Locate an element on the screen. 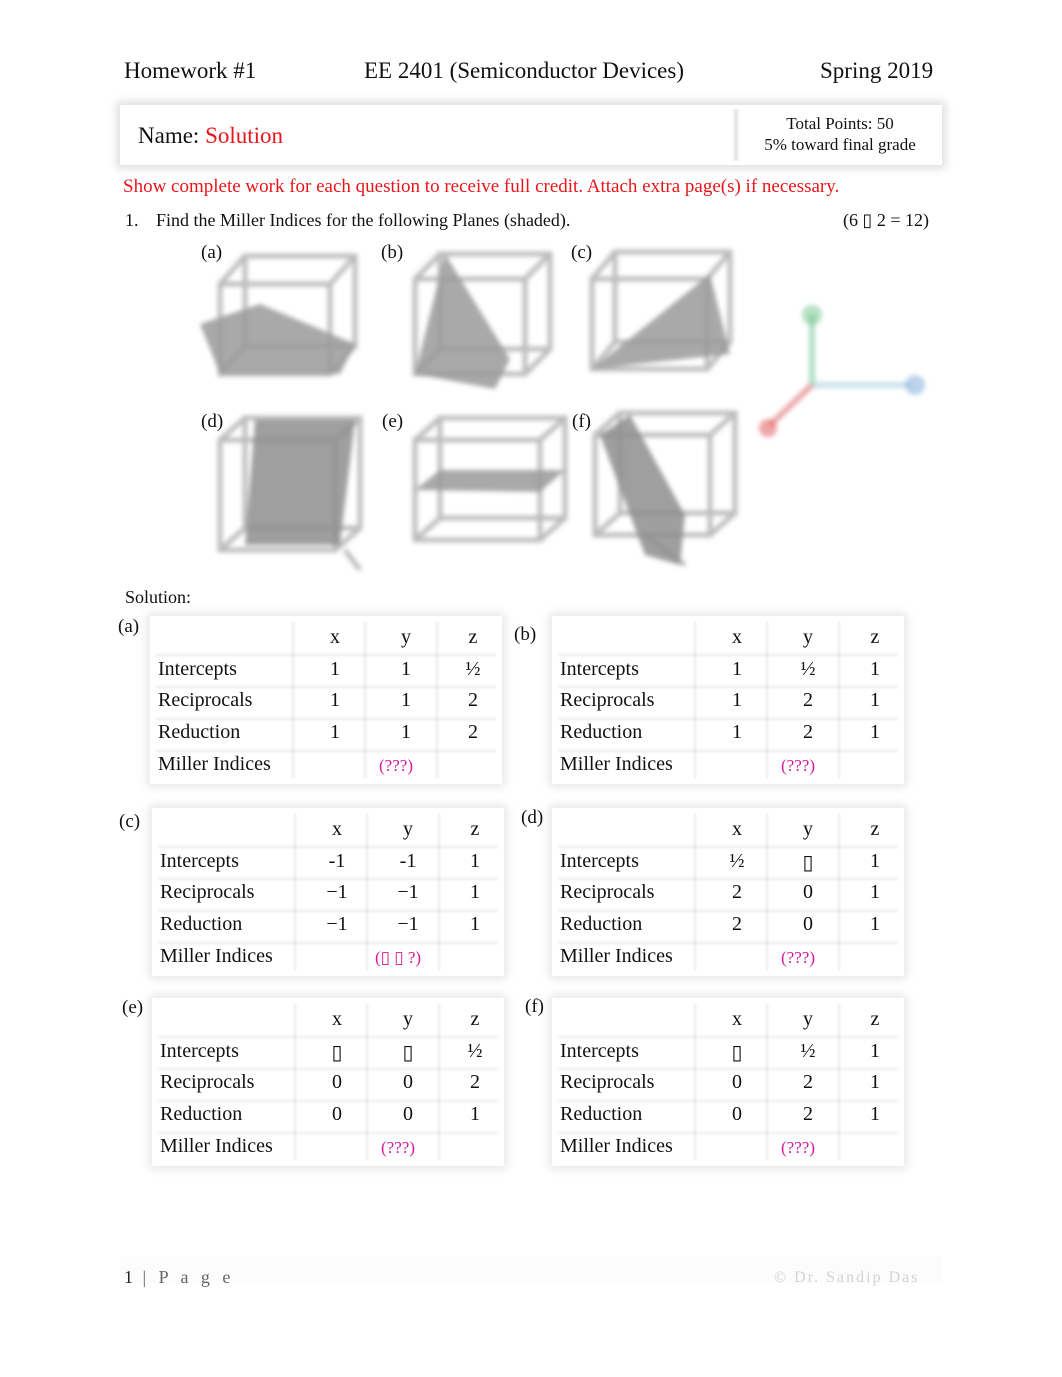 The width and height of the screenshot is (1062, 1377). header-semester: Spring 2019 is located at coordinates (877, 70).